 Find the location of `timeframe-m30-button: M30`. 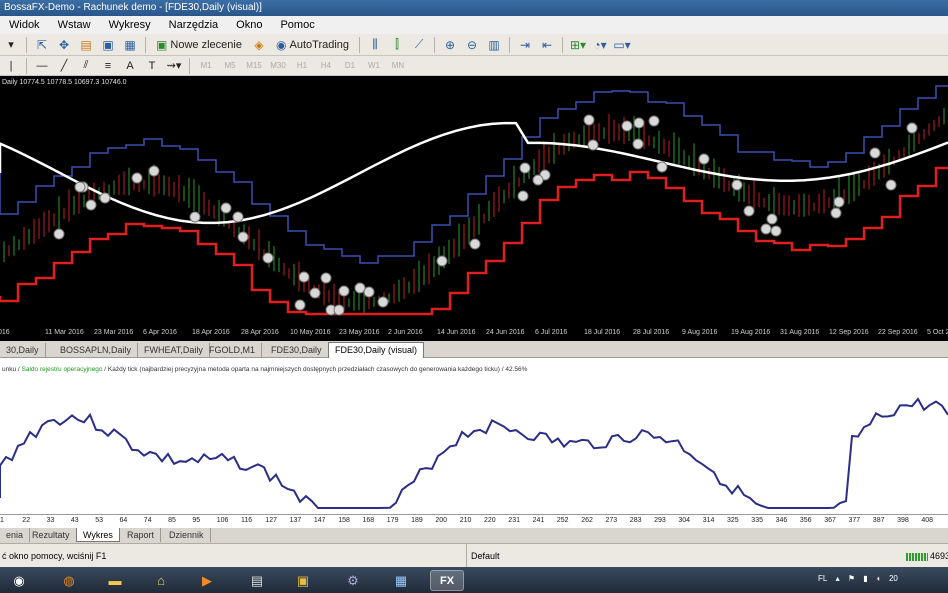

timeframe-m30-button: M30 is located at coordinates (278, 66).